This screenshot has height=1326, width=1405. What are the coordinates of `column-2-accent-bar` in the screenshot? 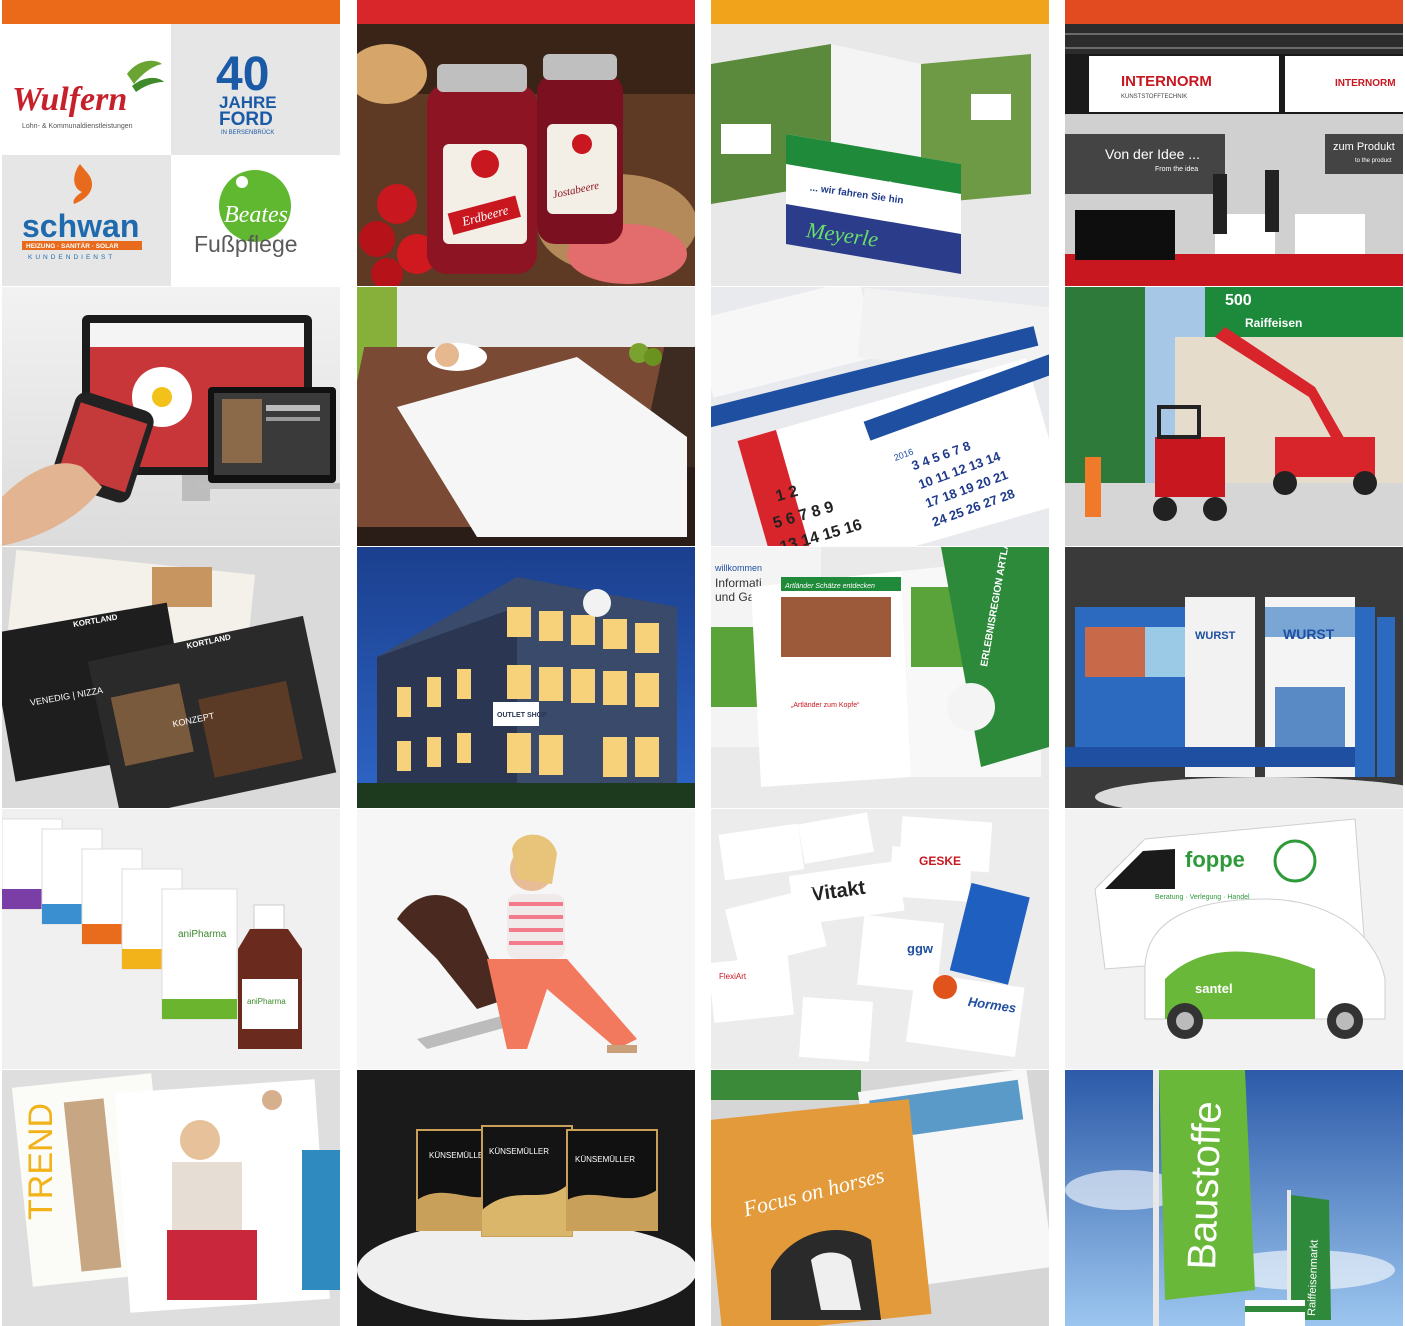 It's located at (526, 12).